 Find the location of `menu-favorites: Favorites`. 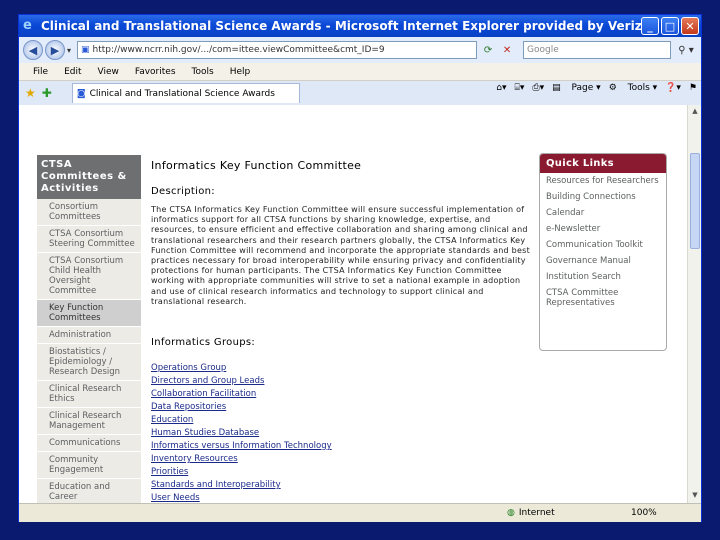

menu-favorites: Favorites is located at coordinates (155, 72).